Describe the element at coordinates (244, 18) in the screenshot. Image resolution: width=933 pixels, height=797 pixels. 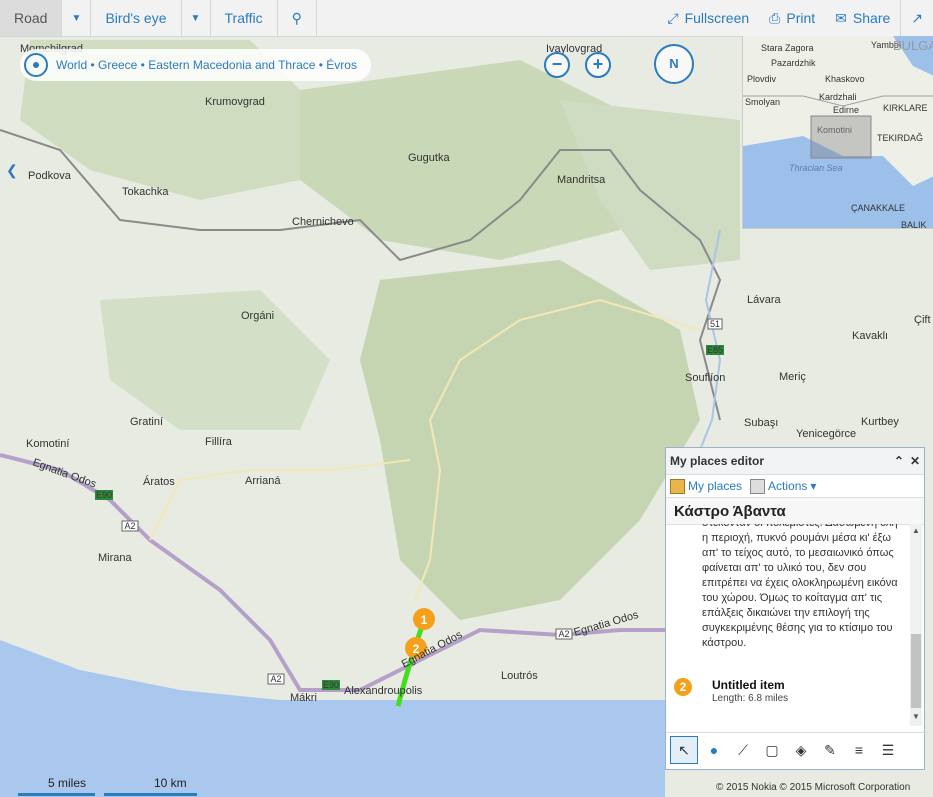
I see `traffic-button: Traffic` at that location.